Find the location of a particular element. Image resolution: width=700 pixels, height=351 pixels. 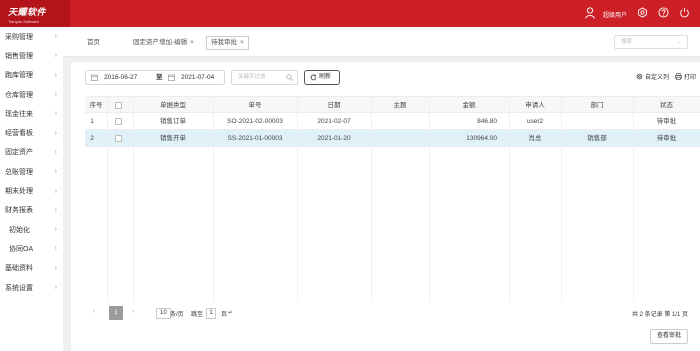

tabs-bar: 首页 固定资产增加-编辑 × 待我审批 × 搜索 ⌄ is located at coordinates (381, 42).